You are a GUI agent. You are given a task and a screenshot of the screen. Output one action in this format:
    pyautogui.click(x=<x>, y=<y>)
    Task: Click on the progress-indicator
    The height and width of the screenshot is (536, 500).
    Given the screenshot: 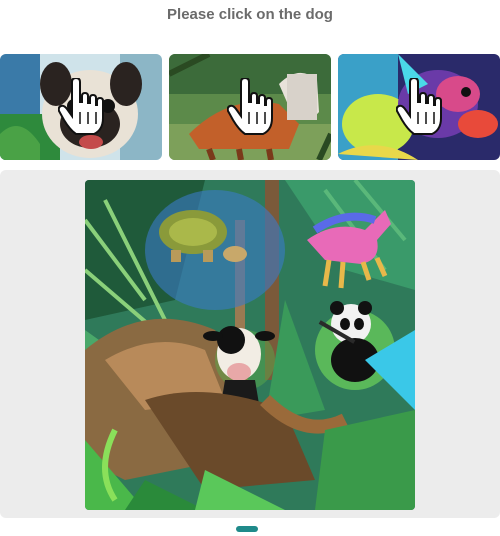 What is the action you would take?
    pyautogui.click(x=247, y=529)
    